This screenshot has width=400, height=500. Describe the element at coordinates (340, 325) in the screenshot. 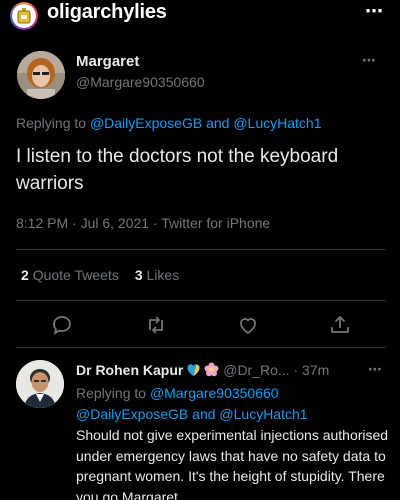

I see `share-icon` at that location.